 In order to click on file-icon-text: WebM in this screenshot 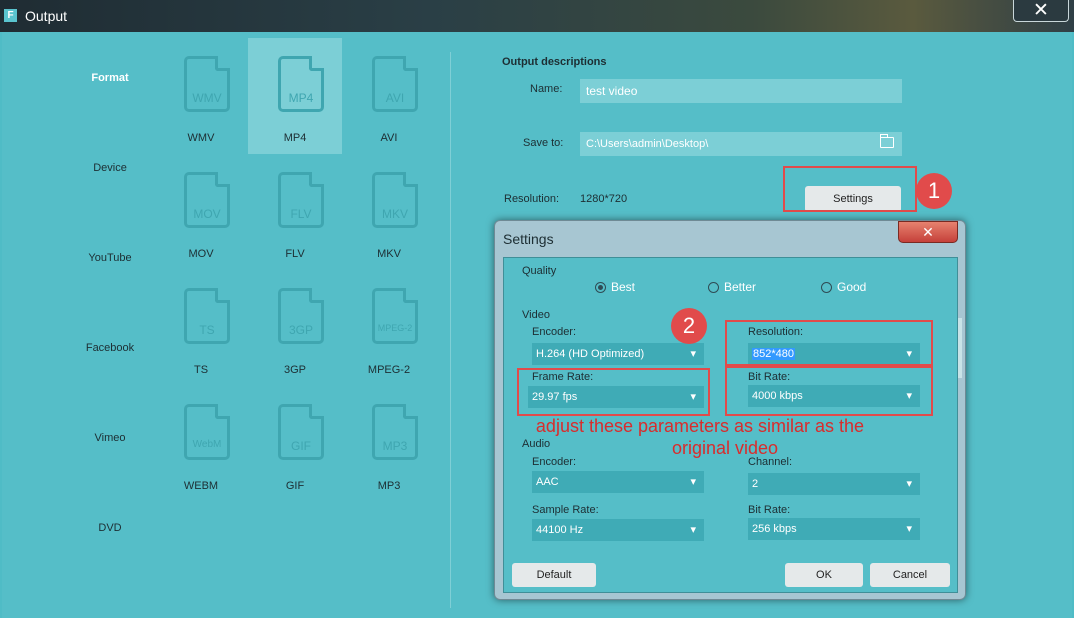, I will do `click(207, 444)`.